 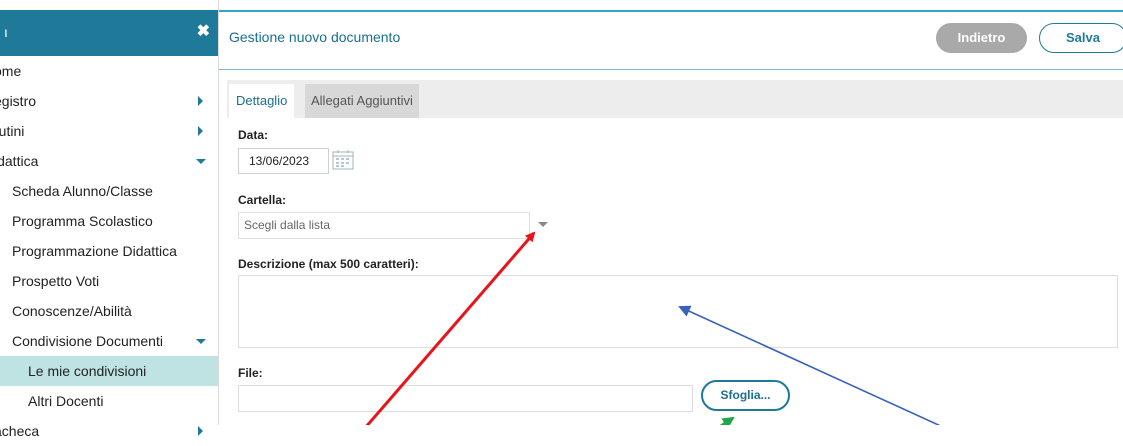 I want to click on sidebar-item-label: Scheda Alunno/Classe, so click(x=82, y=191).